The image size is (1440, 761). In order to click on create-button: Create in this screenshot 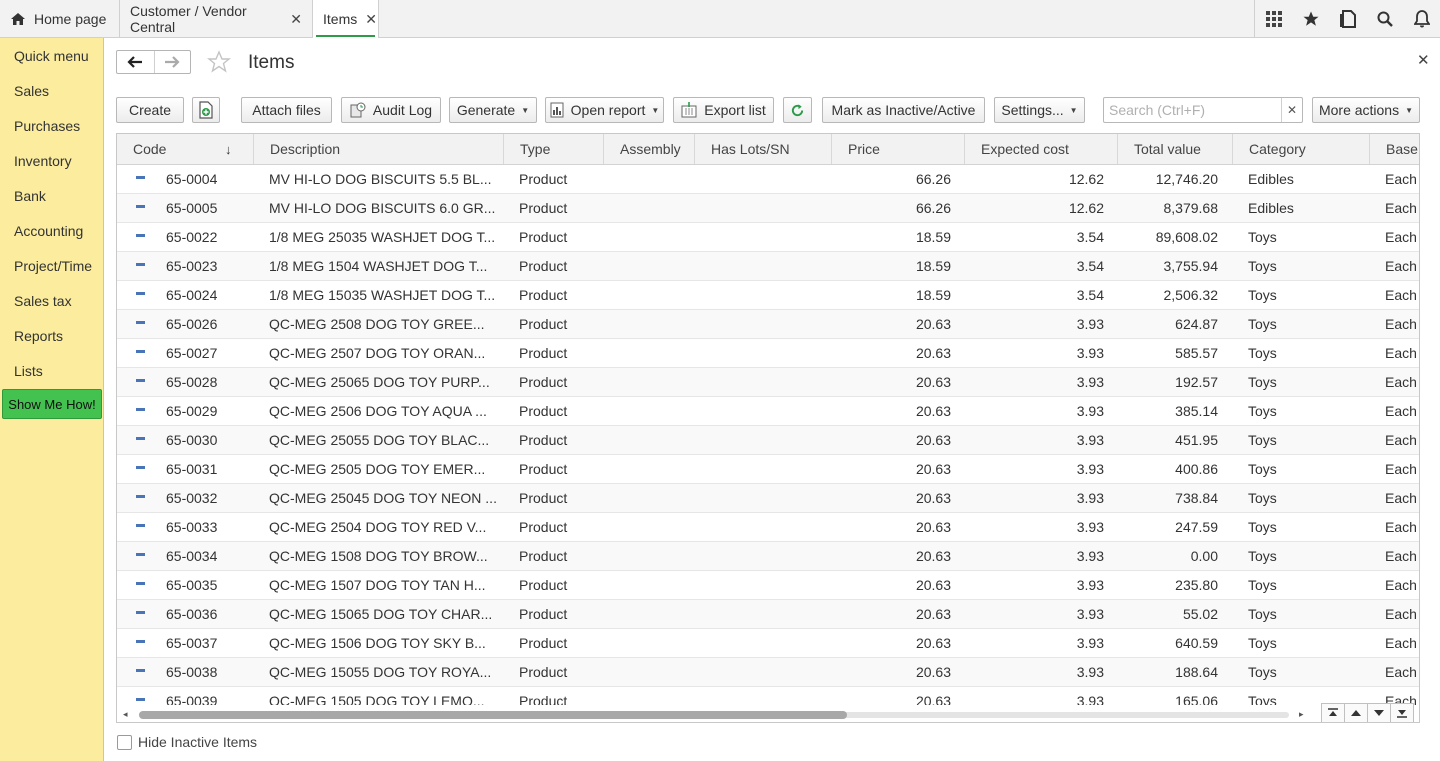, I will do `click(150, 110)`.